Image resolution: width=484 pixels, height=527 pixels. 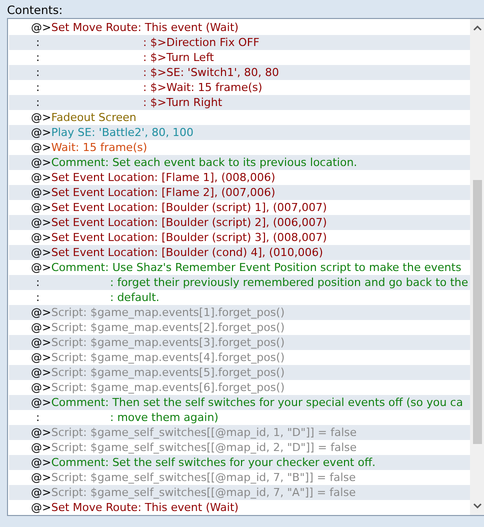 I want to click on scrollbar, so click(x=477, y=267).